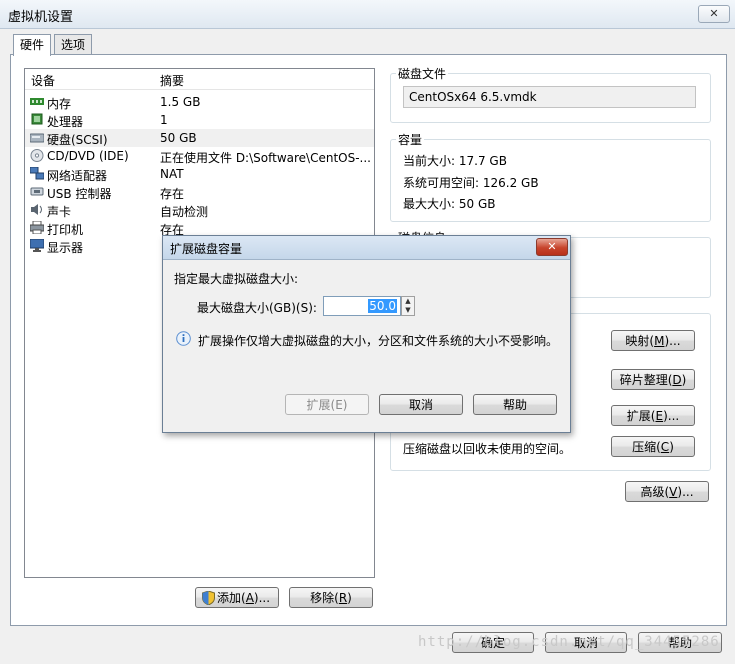  What do you see at coordinates (172, 80) in the screenshot?
I see `column-header-summary: 摘要` at bounding box center [172, 80].